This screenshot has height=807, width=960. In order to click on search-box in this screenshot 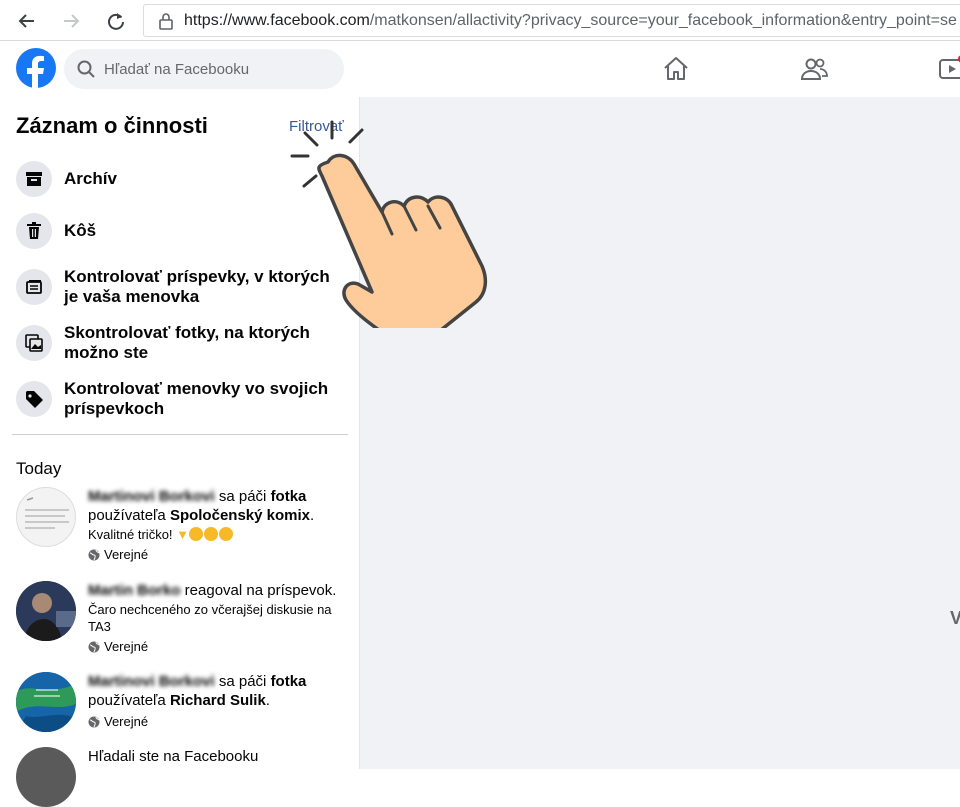, I will do `click(204, 69)`.